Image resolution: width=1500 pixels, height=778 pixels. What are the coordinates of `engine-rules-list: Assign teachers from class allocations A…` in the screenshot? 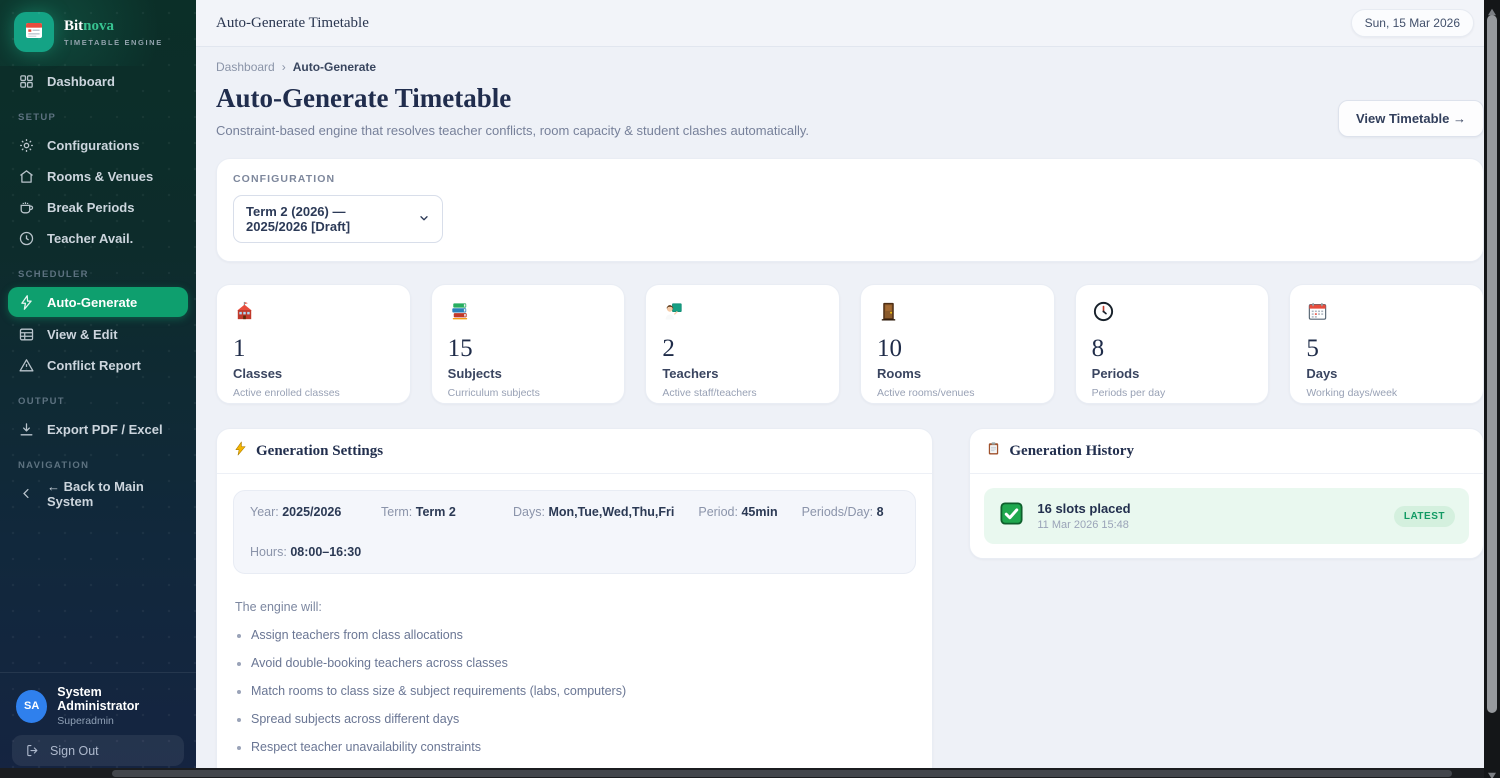 It's located at (576, 691).